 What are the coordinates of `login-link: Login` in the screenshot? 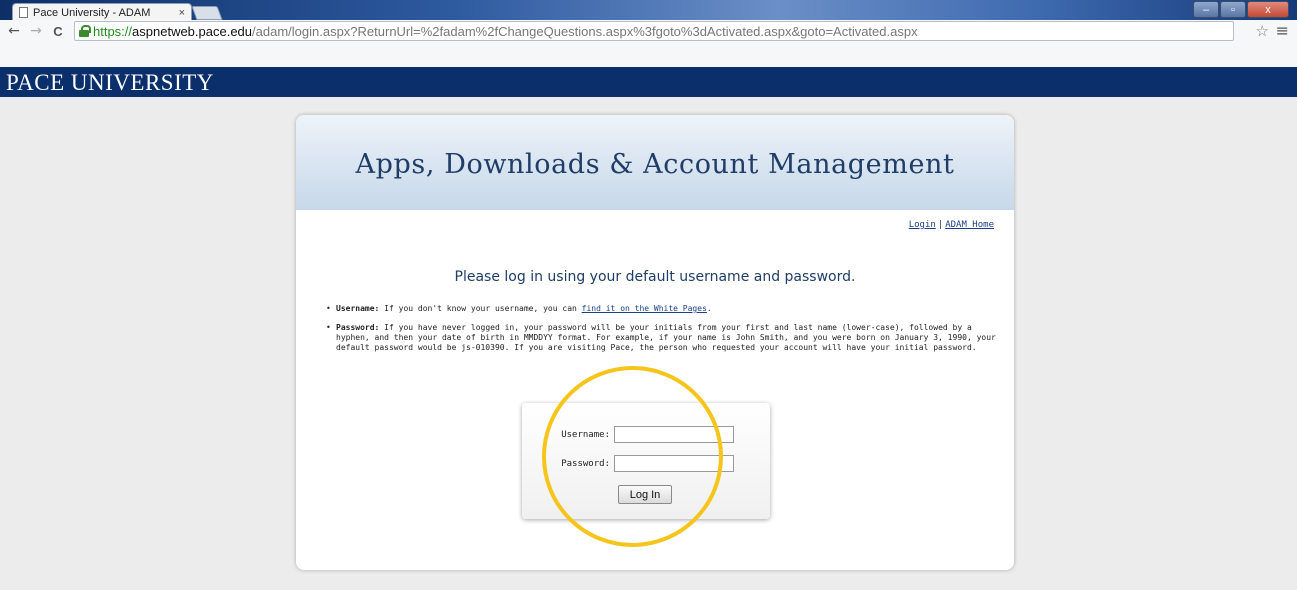 It's located at (922, 225).